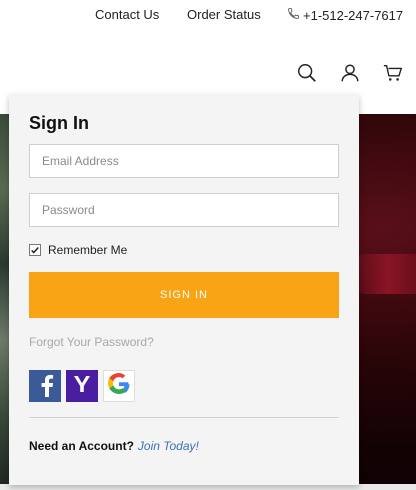 This screenshot has width=416, height=490. What do you see at coordinates (168, 446) in the screenshot?
I see `join-today-link: Join Today!` at bounding box center [168, 446].